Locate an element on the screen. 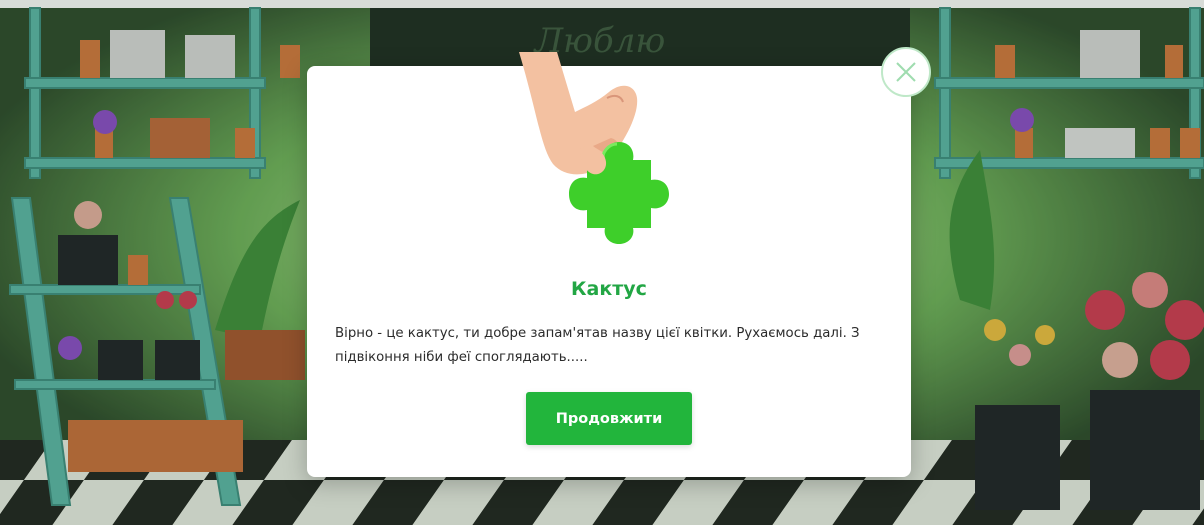  dialog-title: Кактус is located at coordinates (609, 289).